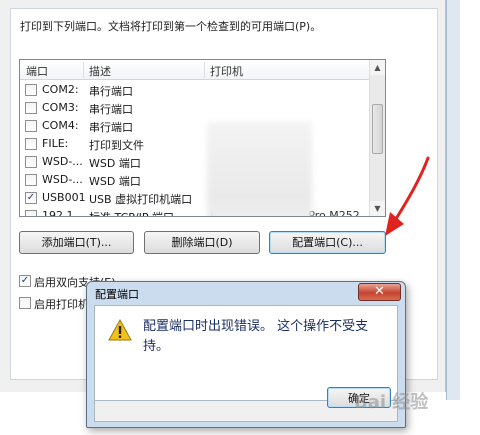  Describe the element at coordinates (117, 294) in the screenshot. I see `dialog-title: 配置端口` at that location.